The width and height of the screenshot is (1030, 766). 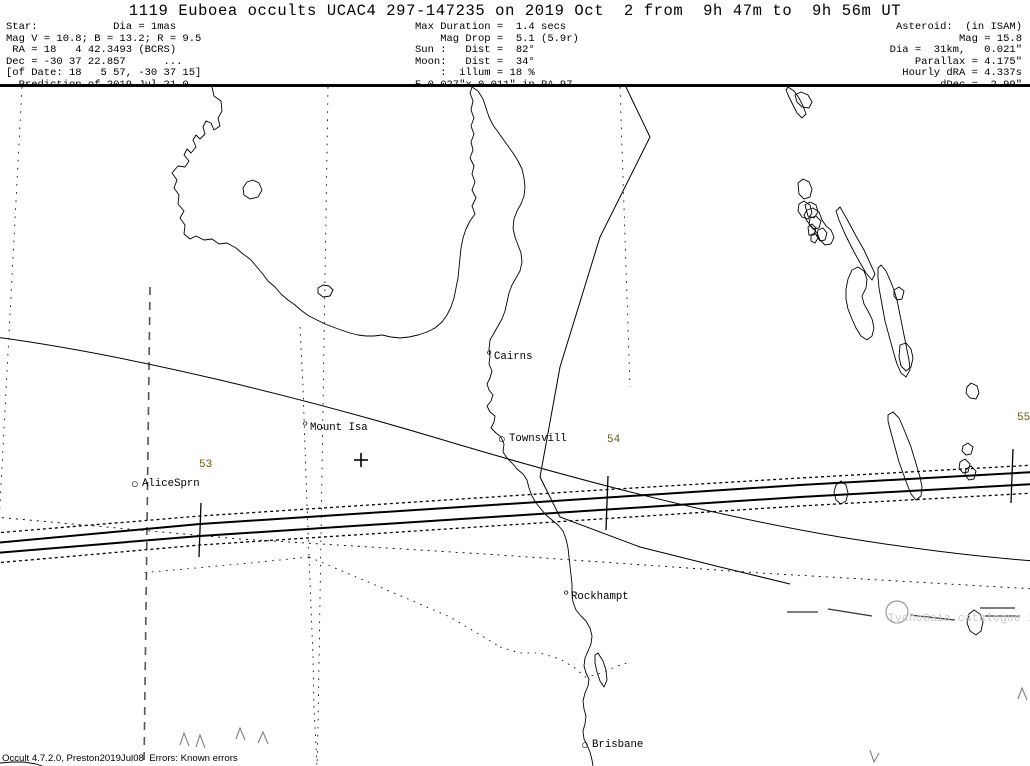 What do you see at coordinates (585, 745) in the screenshot?
I see `city-marker-brisbane: ○` at bounding box center [585, 745].